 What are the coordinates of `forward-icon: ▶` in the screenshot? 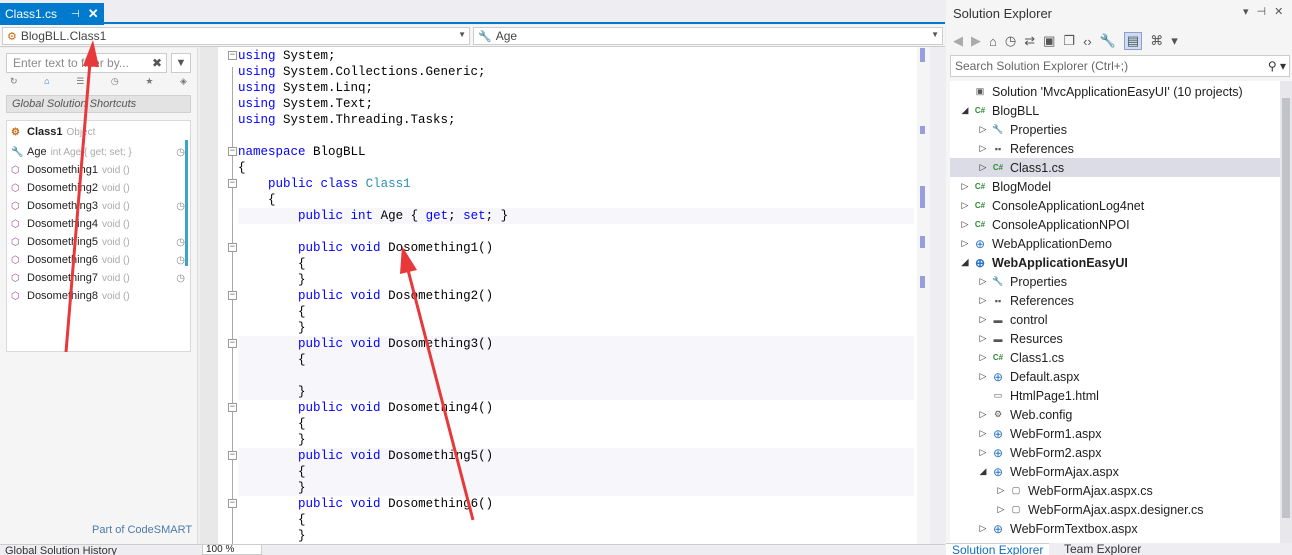 It's located at (976, 41).